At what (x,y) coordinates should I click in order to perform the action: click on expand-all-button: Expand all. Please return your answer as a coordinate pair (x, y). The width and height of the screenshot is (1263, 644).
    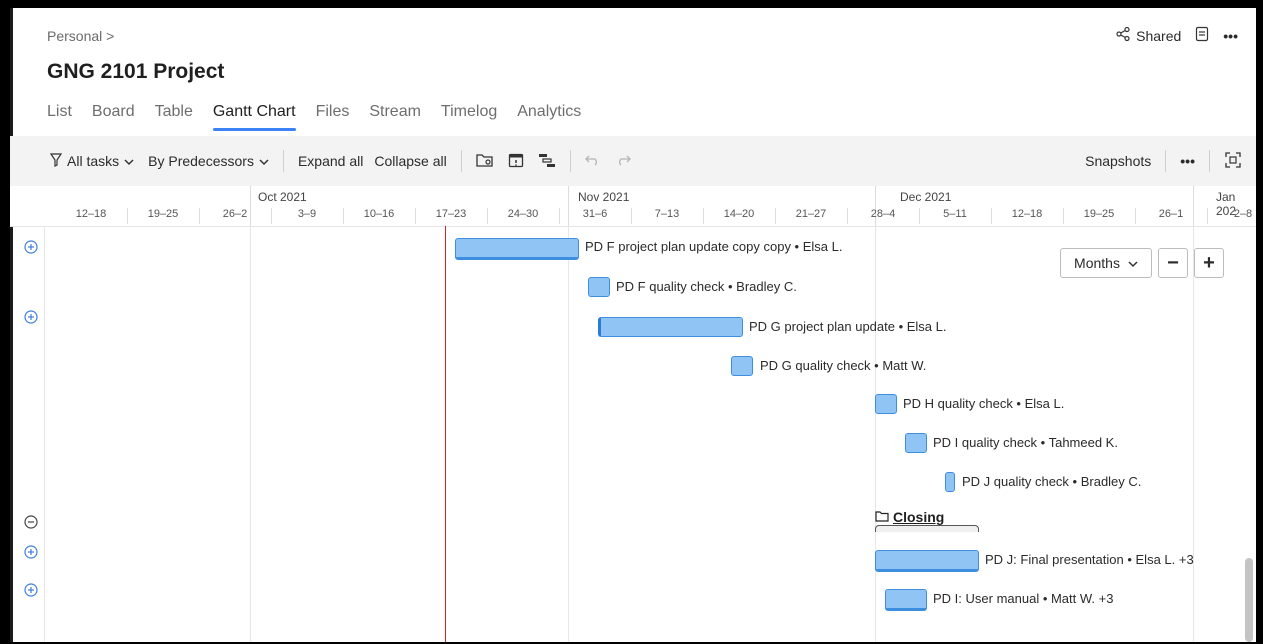
    Looking at the image, I should click on (330, 161).